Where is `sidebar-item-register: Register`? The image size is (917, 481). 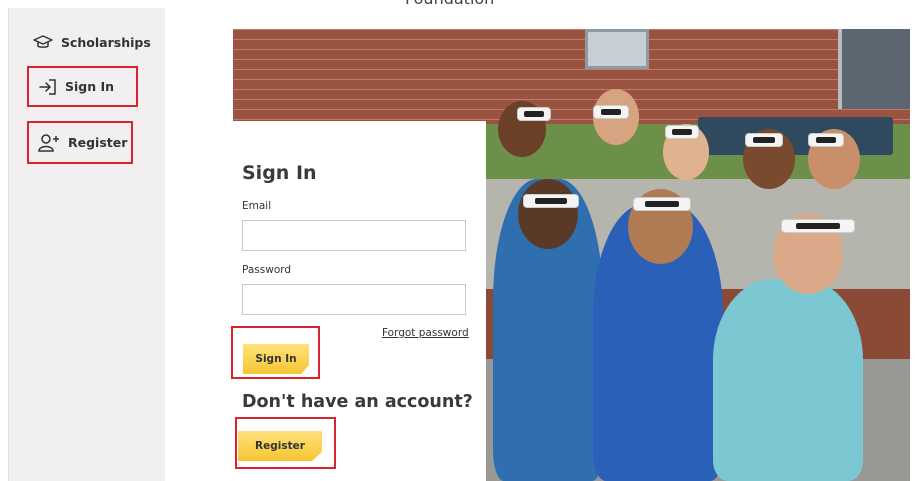 sidebar-item-register: Register is located at coordinates (80, 142).